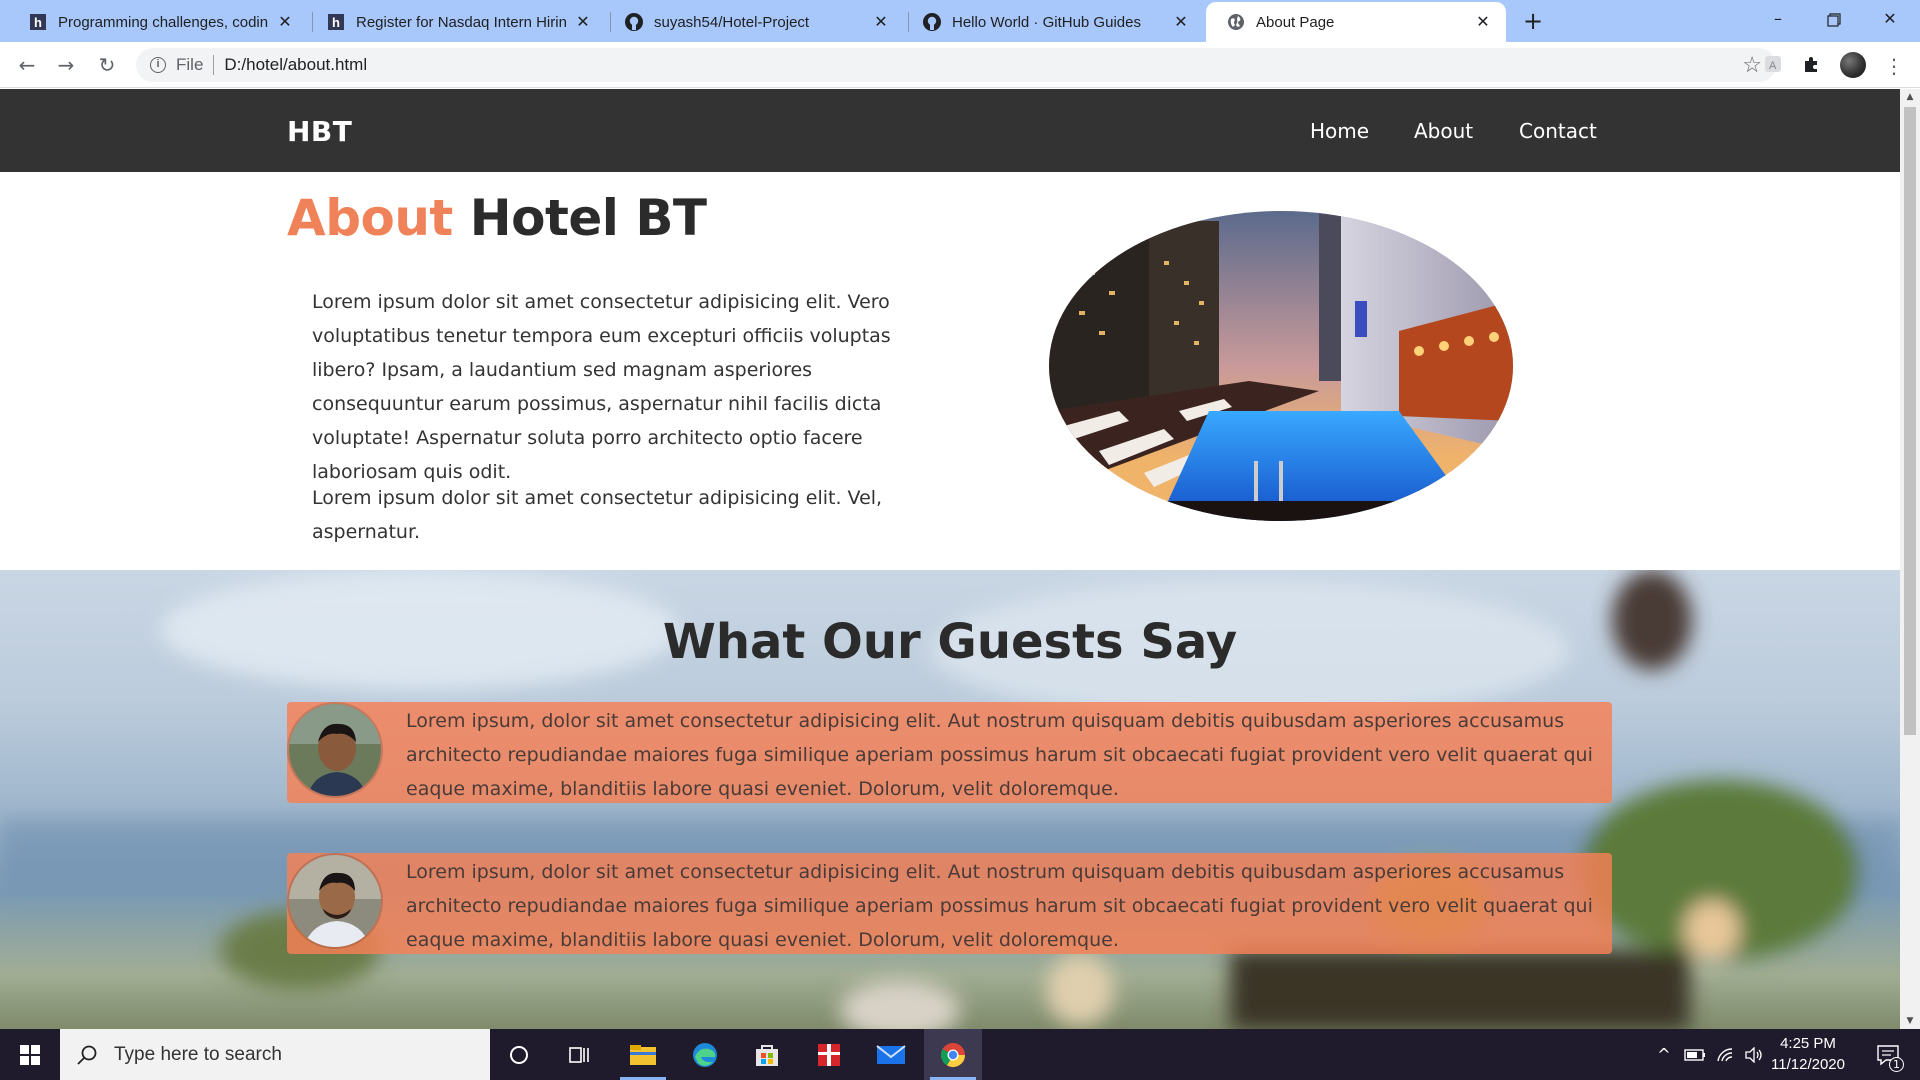 Image resolution: width=1920 pixels, height=1080 pixels. Describe the element at coordinates (1752, 65) in the screenshot. I see `bookmark-star-icon: ☆` at that location.